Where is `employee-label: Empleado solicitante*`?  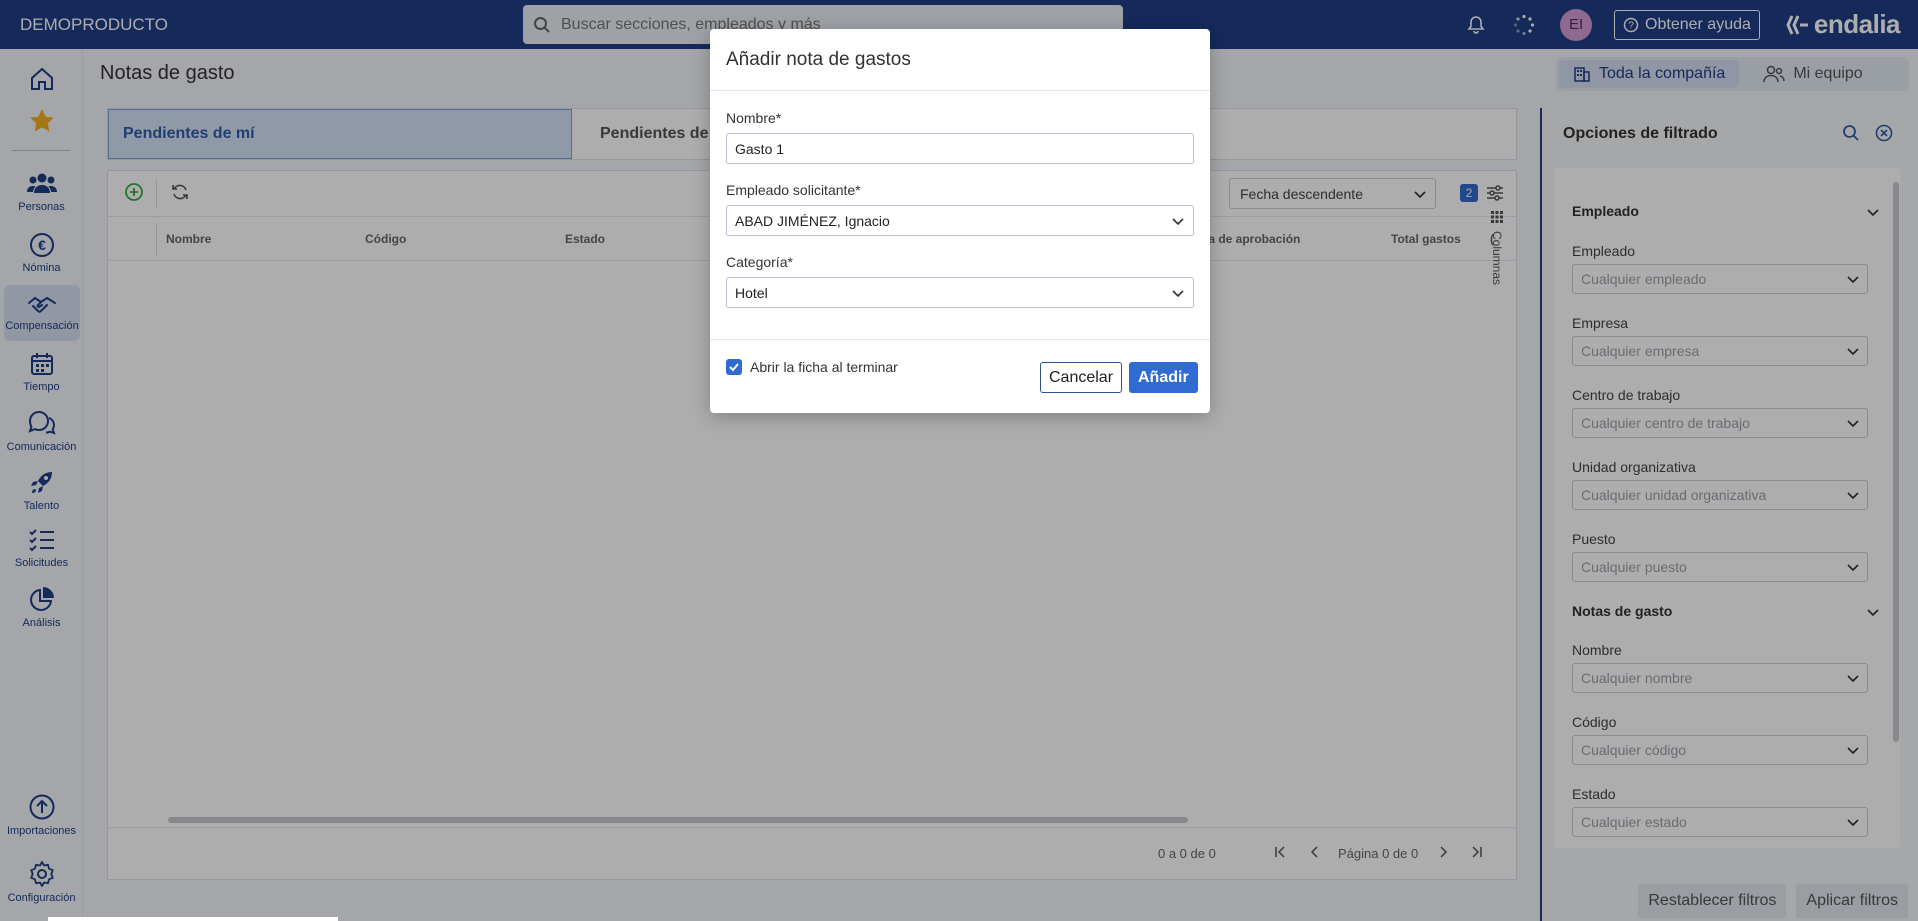 employee-label: Empleado solicitante* is located at coordinates (793, 190).